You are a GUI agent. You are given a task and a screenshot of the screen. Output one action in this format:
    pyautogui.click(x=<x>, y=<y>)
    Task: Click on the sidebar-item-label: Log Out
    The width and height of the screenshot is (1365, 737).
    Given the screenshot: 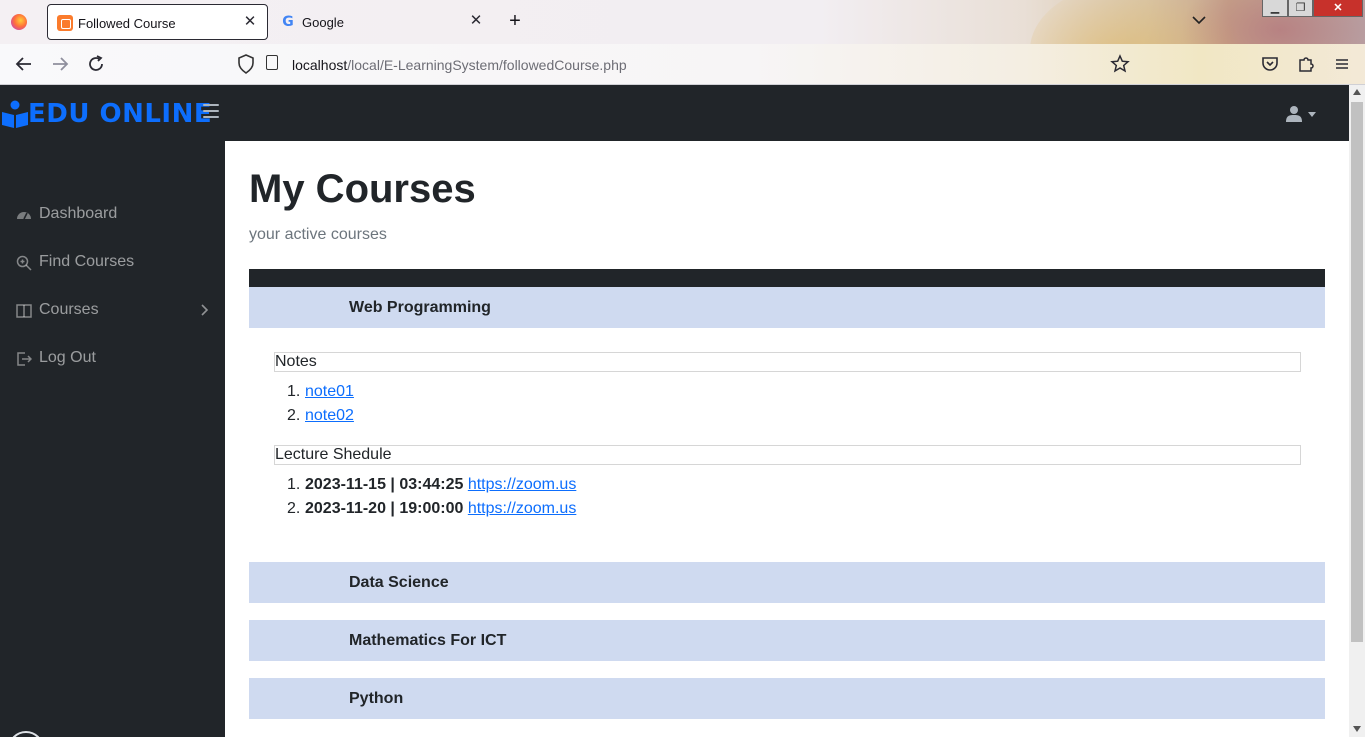 What is the action you would take?
    pyautogui.click(x=67, y=357)
    